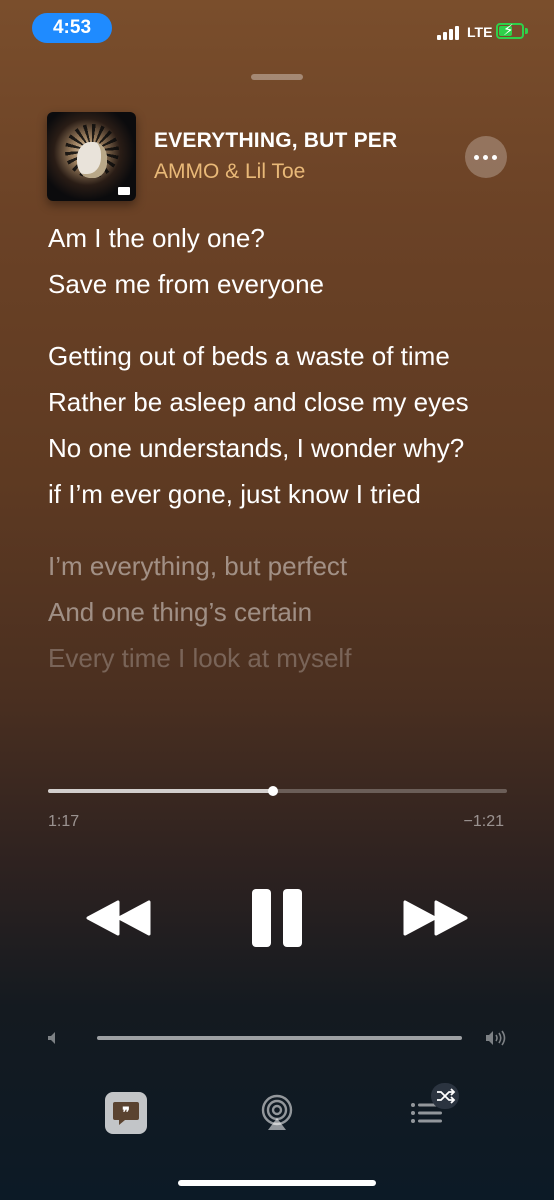  Describe the element at coordinates (72, 28) in the screenshot. I see `status-time: 4:53` at that location.